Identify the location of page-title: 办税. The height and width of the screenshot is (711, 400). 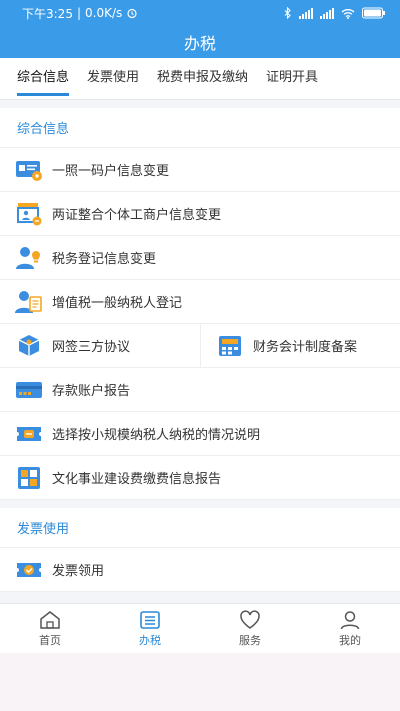
(199, 43).